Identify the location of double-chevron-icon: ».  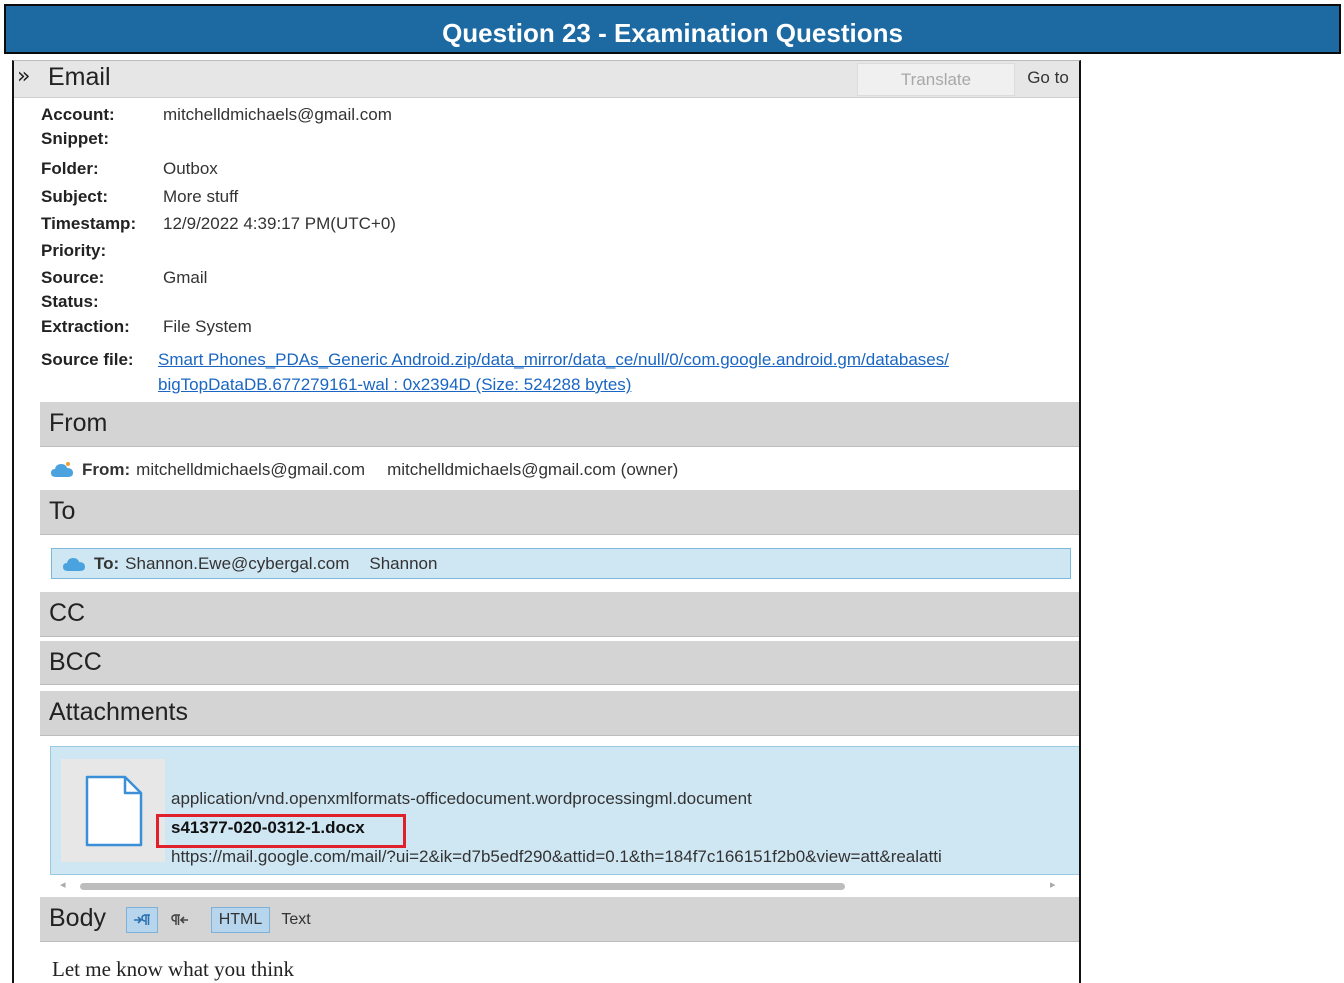
(23, 76).